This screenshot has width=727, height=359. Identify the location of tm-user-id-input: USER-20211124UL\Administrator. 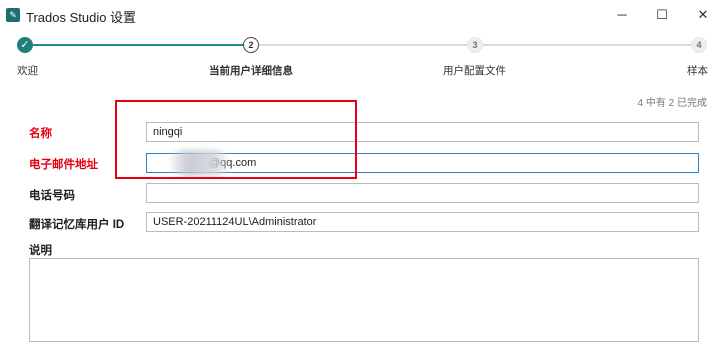
(422, 222).